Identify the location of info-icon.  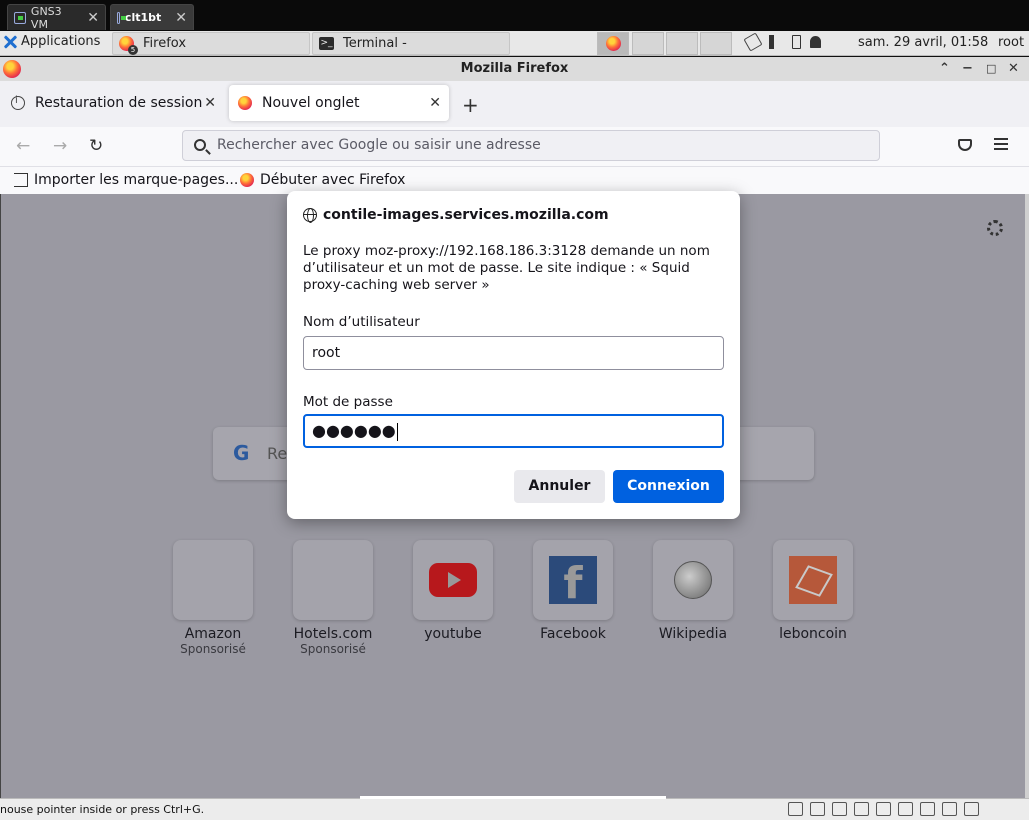
(18, 102).